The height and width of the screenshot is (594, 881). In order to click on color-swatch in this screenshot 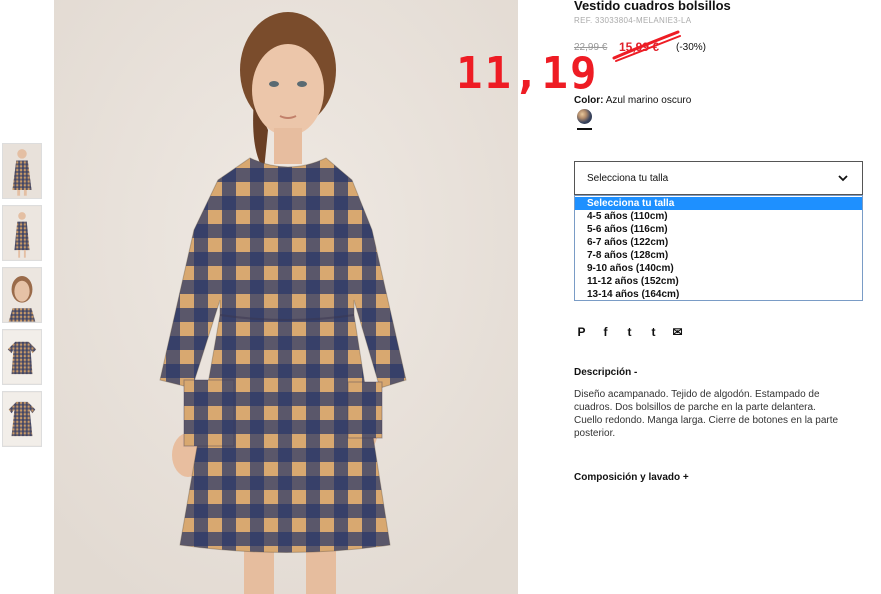, I will do `click(584, 116)`.